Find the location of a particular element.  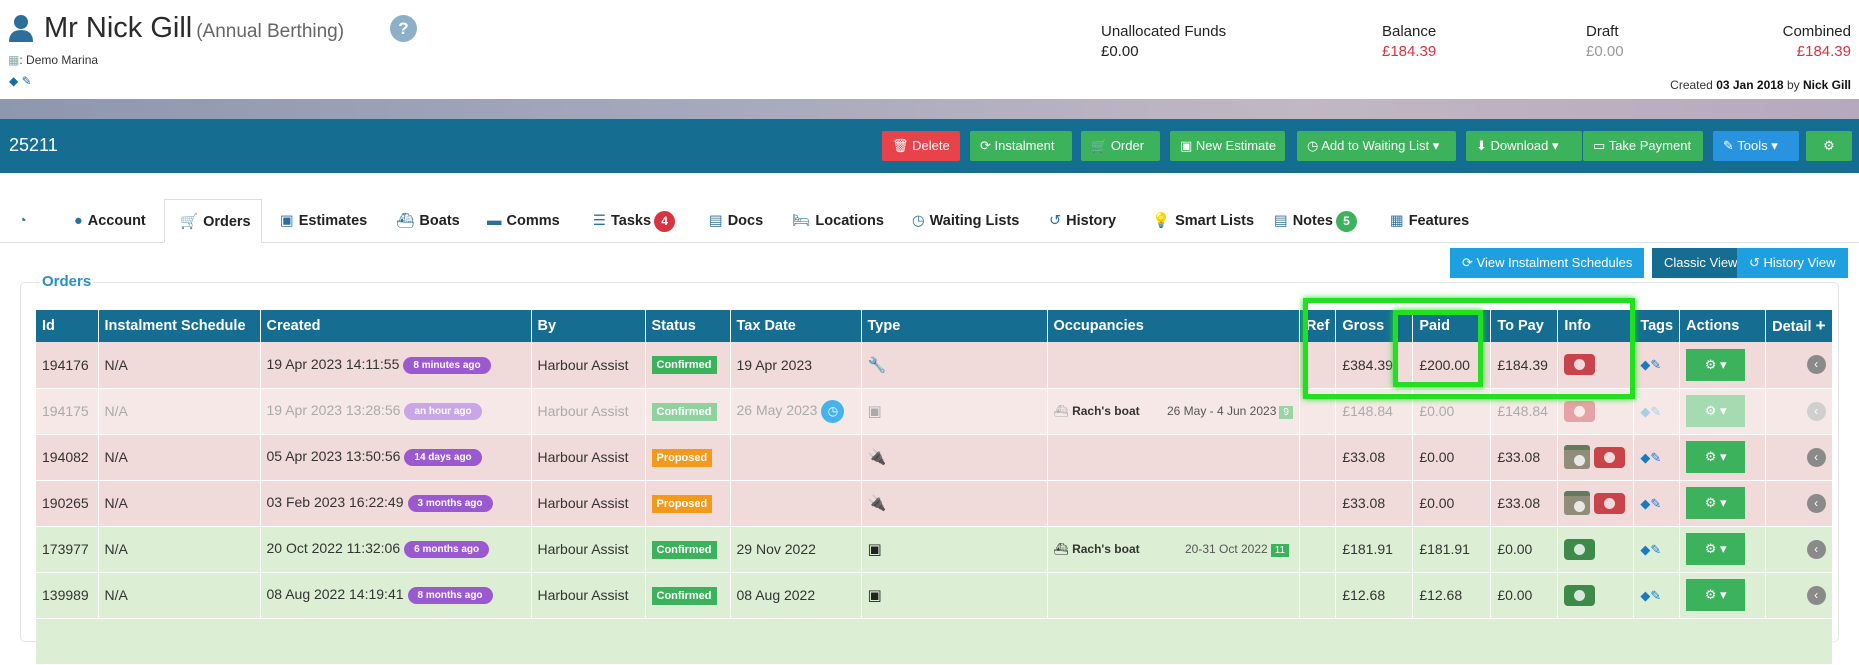

order-id: 194176 is located at coordinates (67, 365).